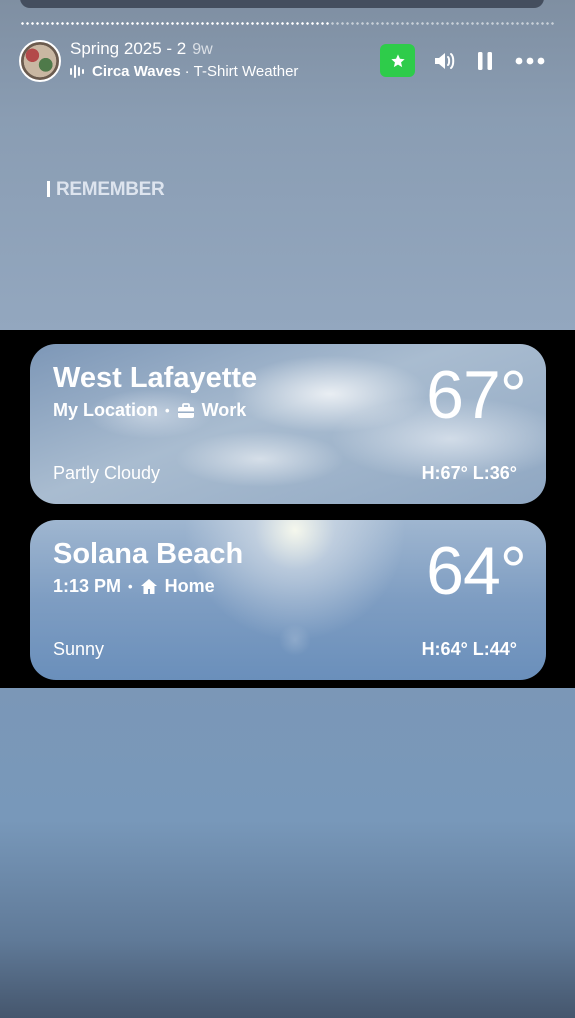 The height and width of the screenshot is (1018, 575). I want to click on speaker-icon, so click(445, 61).